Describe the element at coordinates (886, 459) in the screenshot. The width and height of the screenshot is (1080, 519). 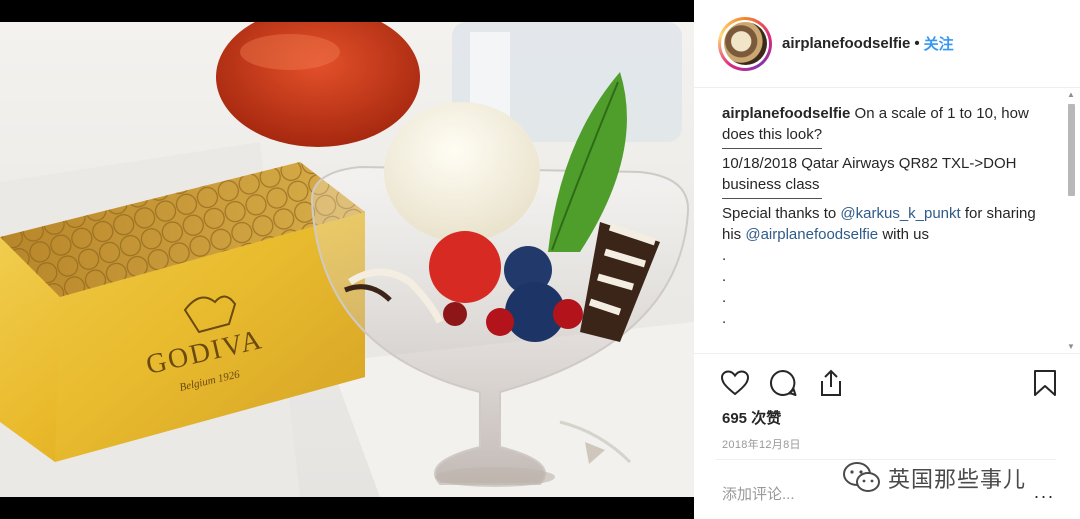
I see `comment-divider` at that location.